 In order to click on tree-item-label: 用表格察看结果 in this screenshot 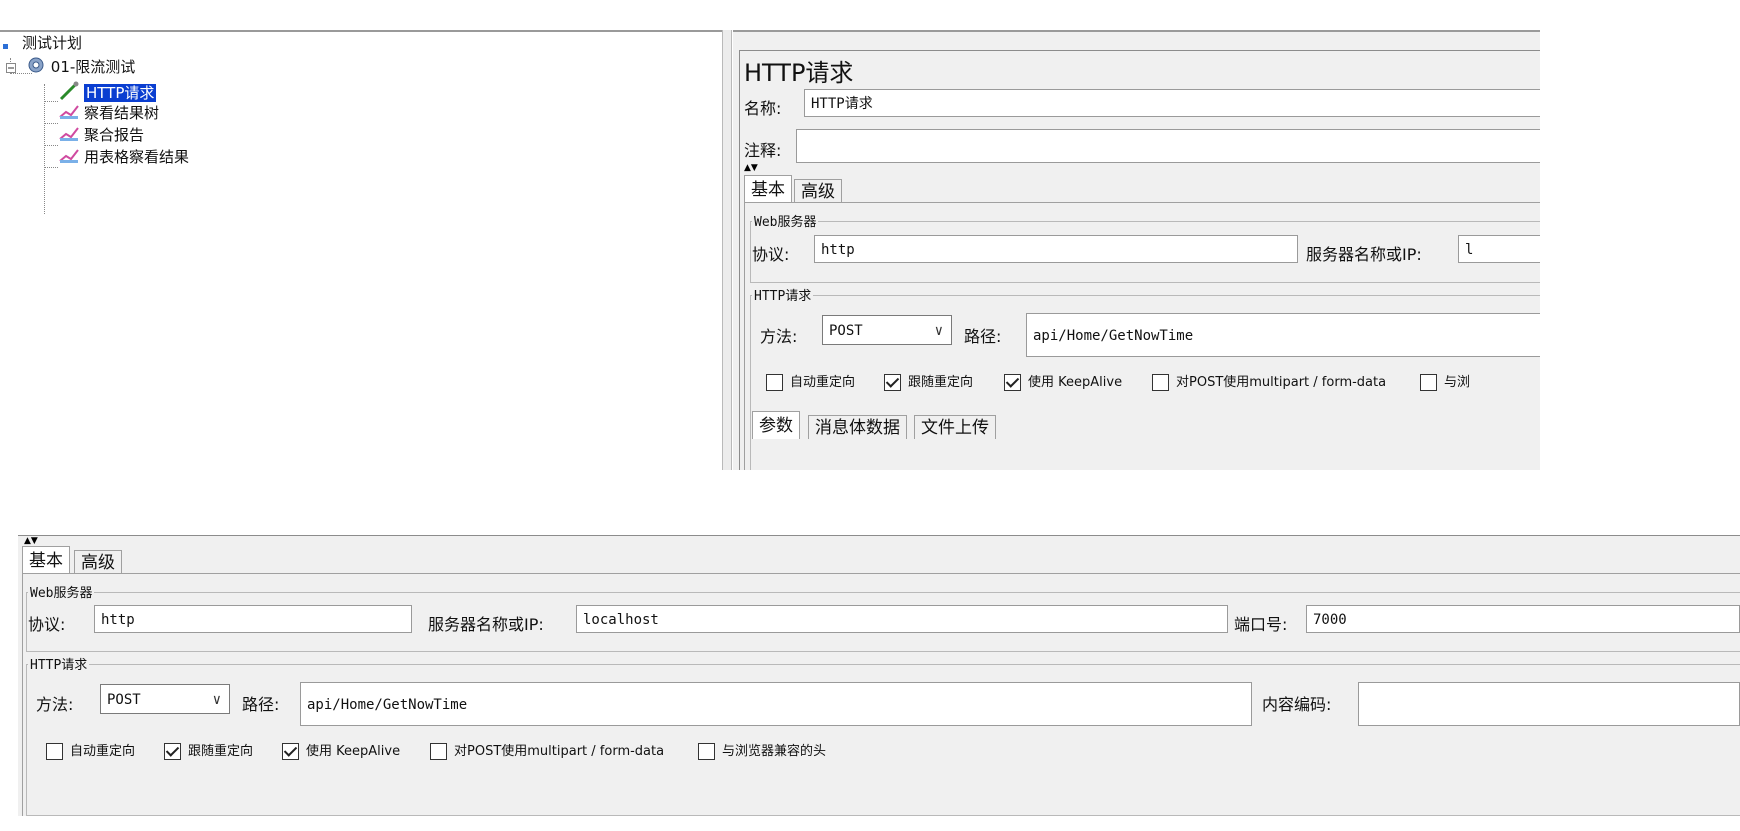, I will do `click(137, 157)`.